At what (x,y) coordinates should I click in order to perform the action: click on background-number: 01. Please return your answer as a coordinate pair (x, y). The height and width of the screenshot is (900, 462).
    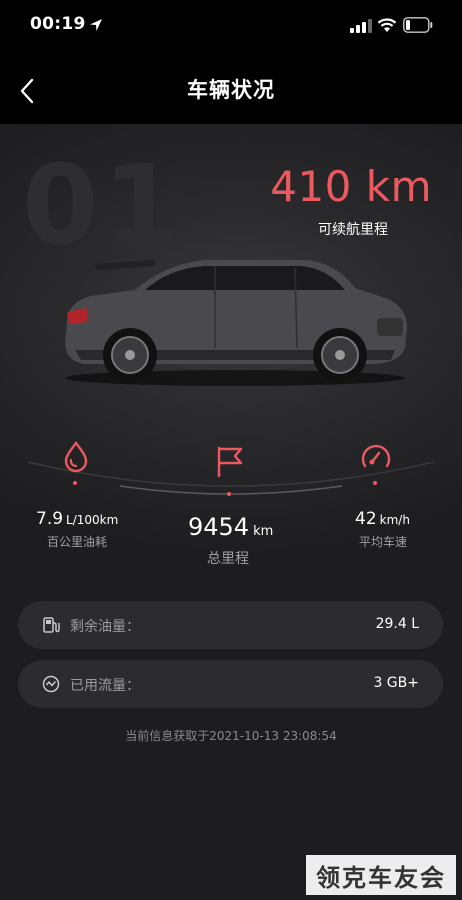
    Looking at the image, I should click on (103, 205).